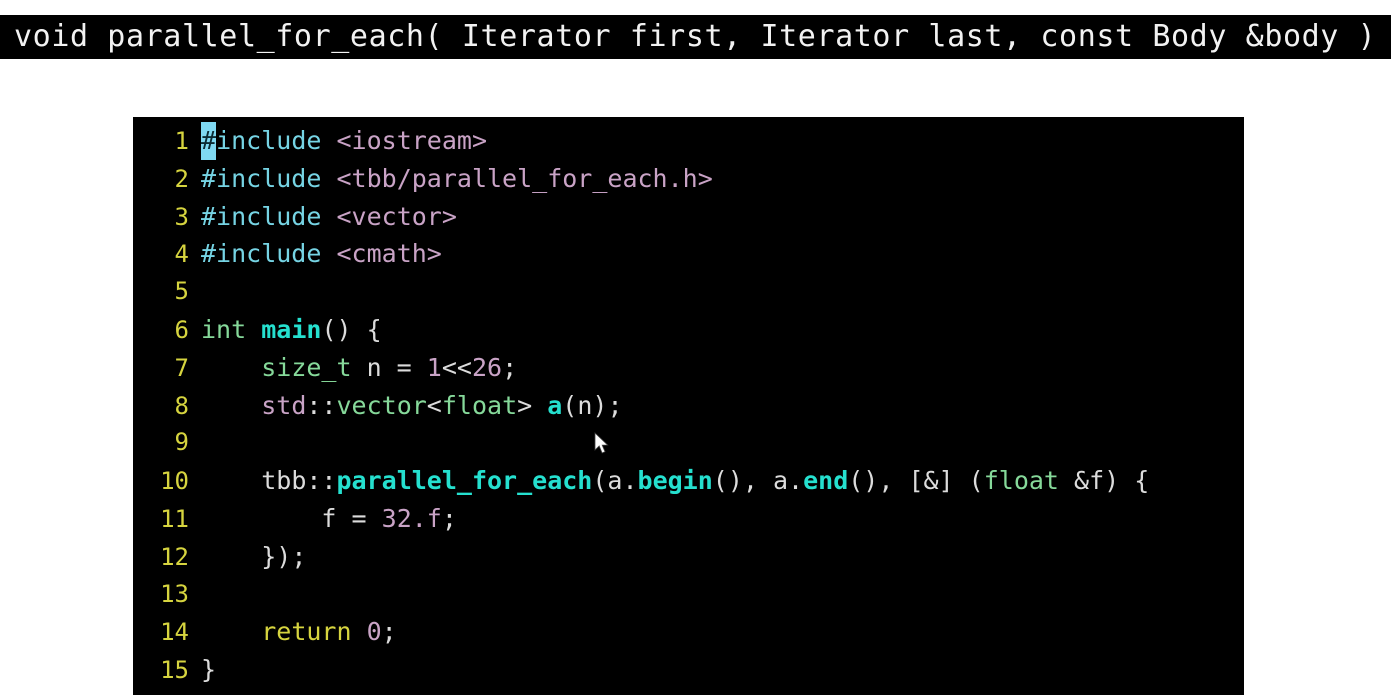 This screenshot has height=695, width=1391. I want to click on code-line-8: 8 std::vector<float> a(n);, so click(688, 406).